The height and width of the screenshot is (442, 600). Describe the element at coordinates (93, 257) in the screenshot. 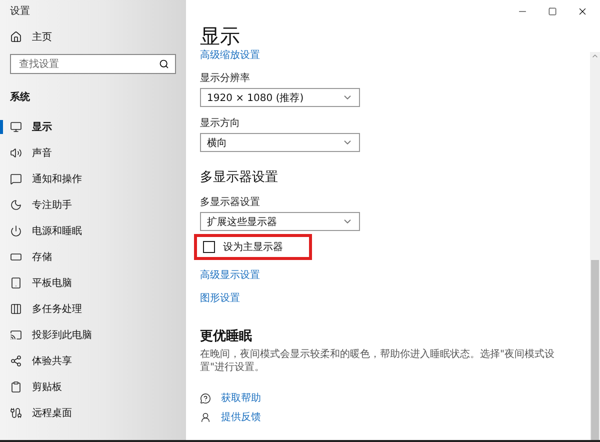

I see `sidebar-item: 存储` at that location.